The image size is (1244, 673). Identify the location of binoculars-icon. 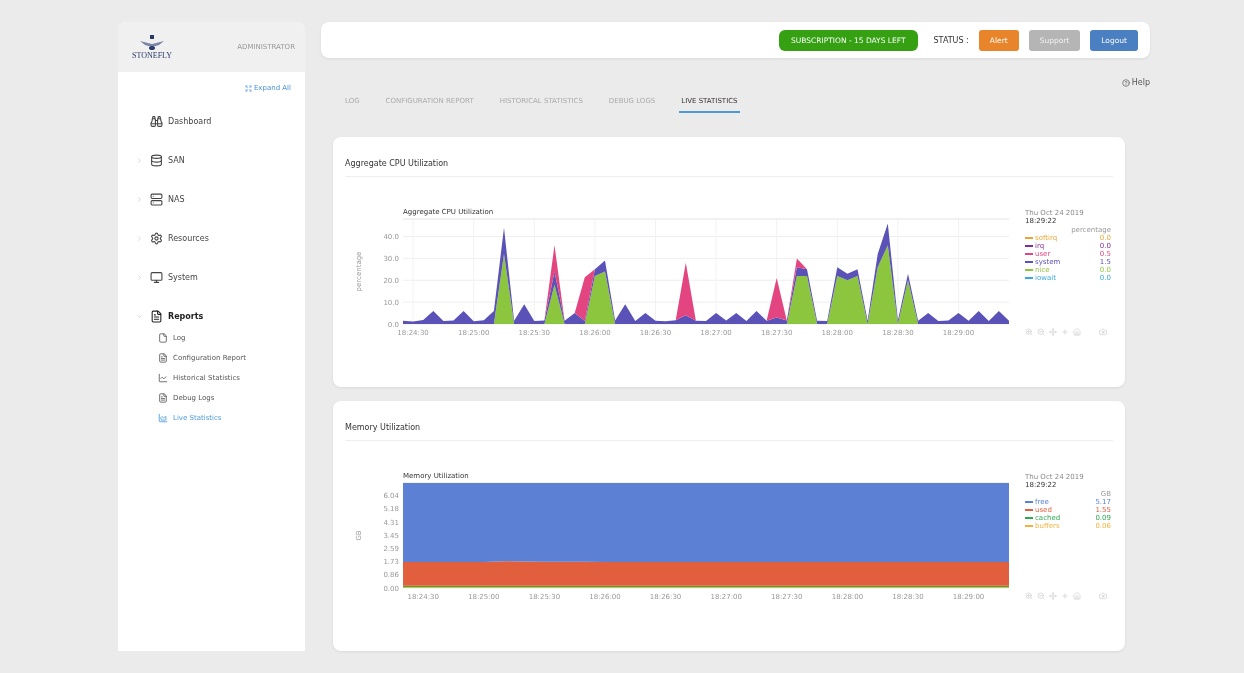
(156, 121).